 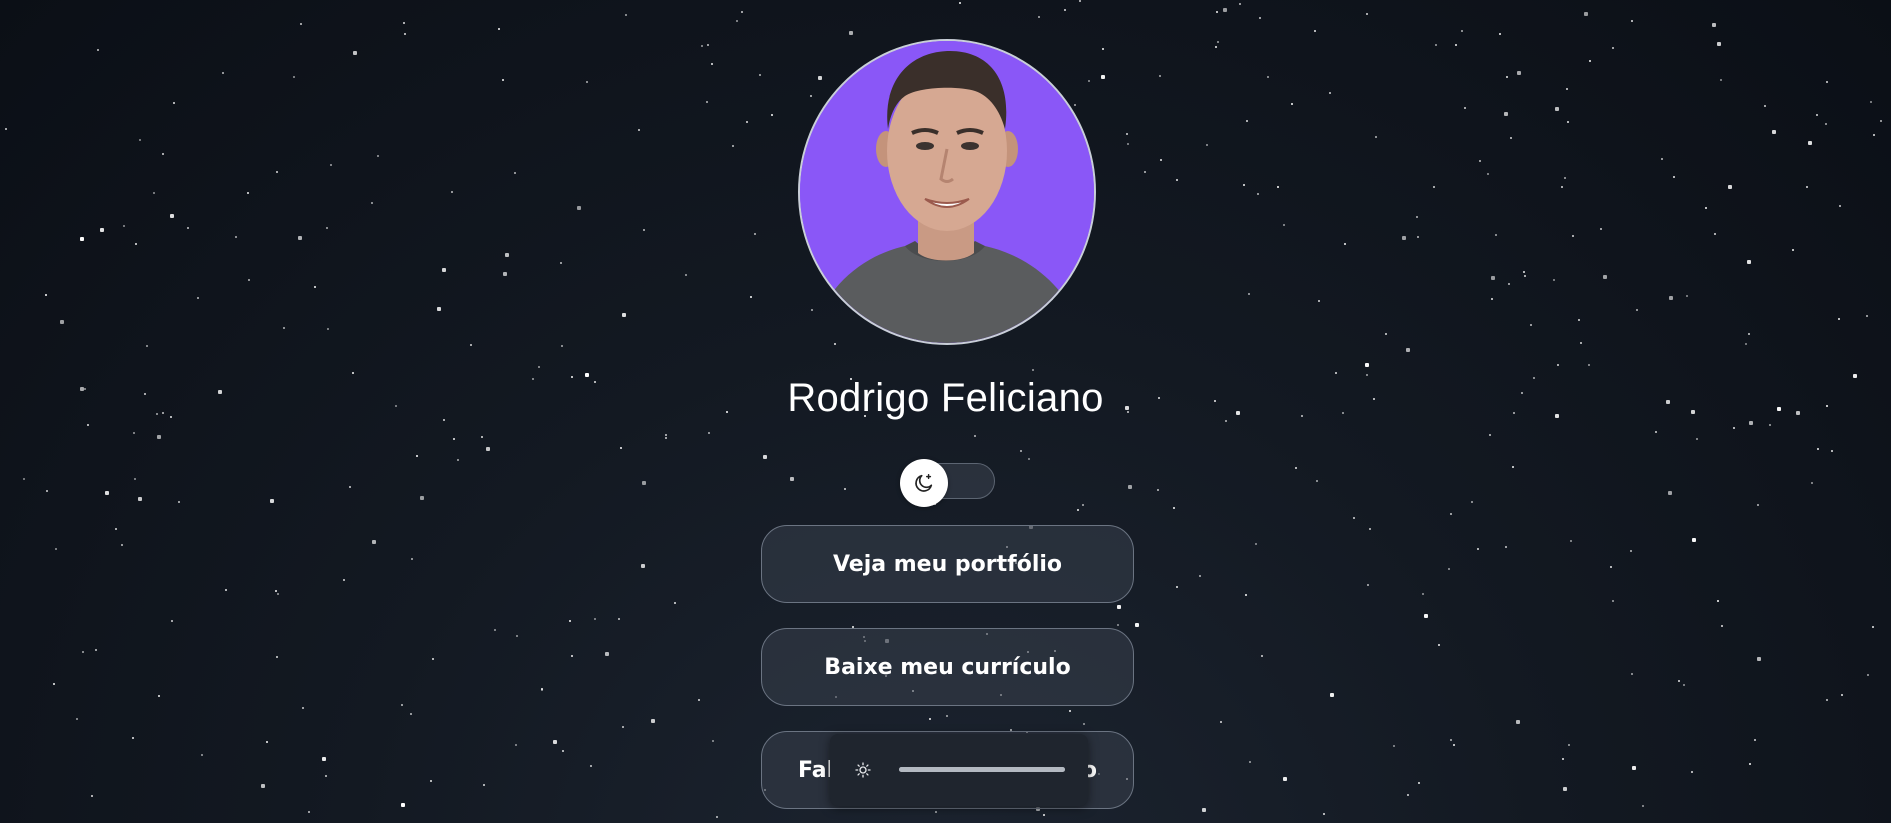 I want to click on profile-photo, so click(x=947, y=192).